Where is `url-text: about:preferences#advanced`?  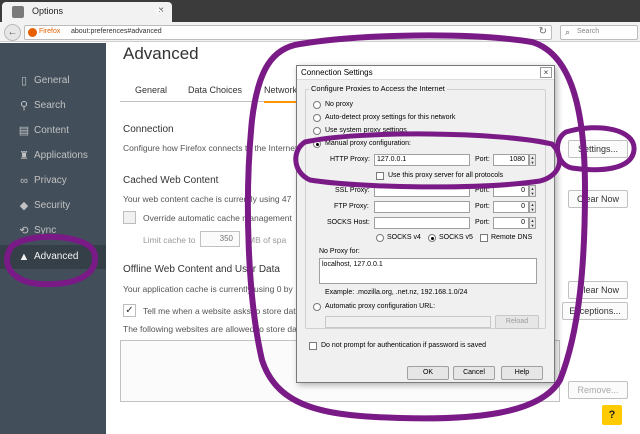 url-text: about:preferences#advanced is located at coordinates (116, 31).